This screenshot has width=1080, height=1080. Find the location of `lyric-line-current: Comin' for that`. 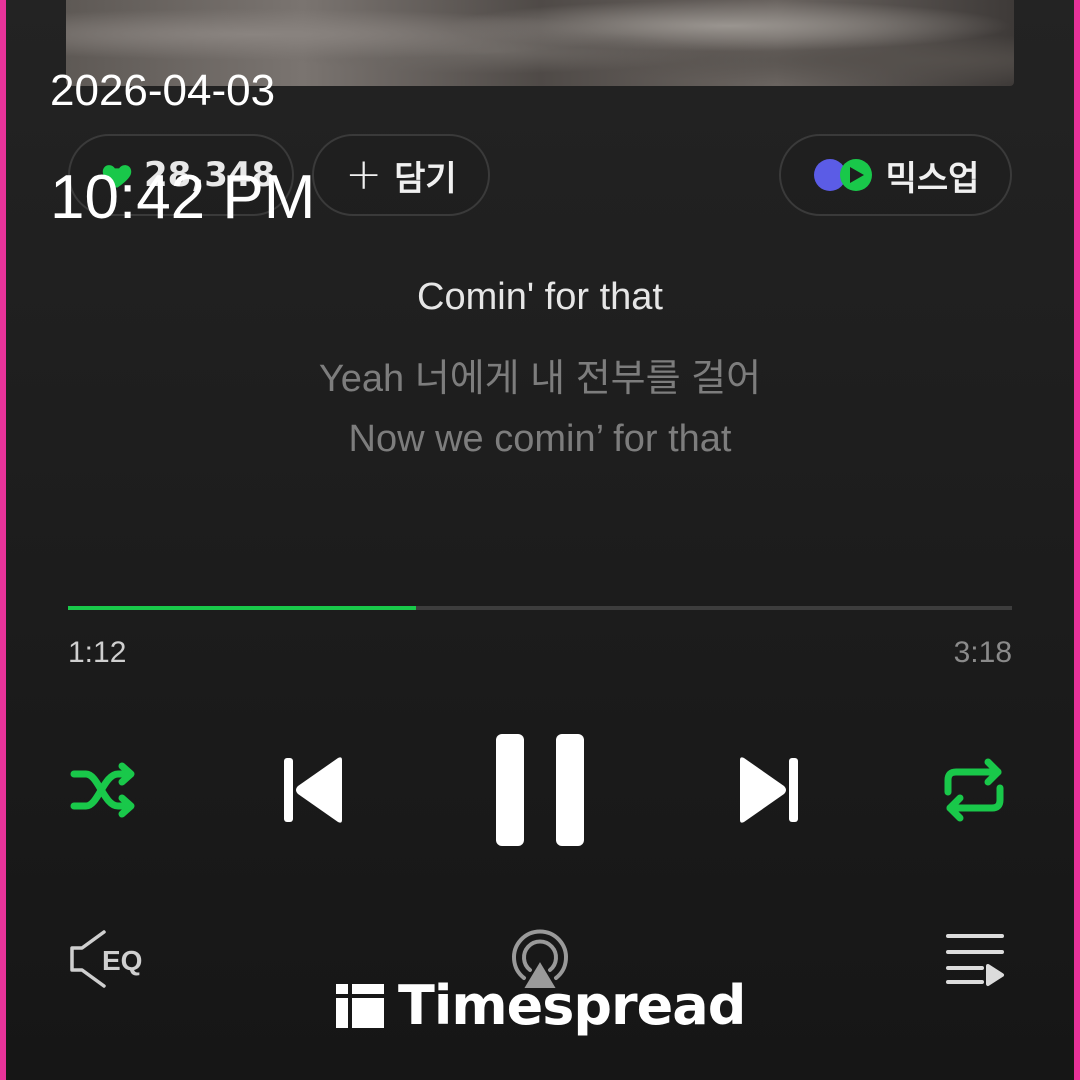

lyric-line-current: Comin' for that is located at coordinates (540, 297).